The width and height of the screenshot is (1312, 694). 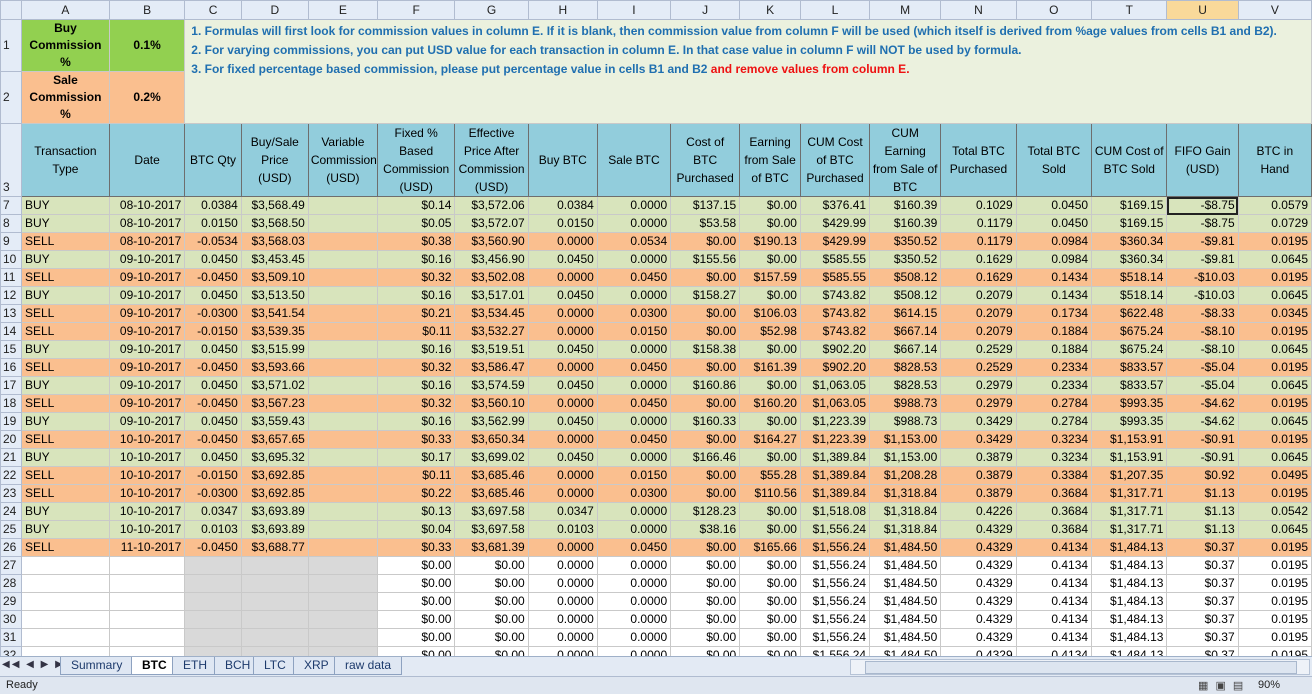 What do you see at coordinates (705, 529) in the screenshot?
I see `table-cell: $38.16` at bounding box center [705, 529].